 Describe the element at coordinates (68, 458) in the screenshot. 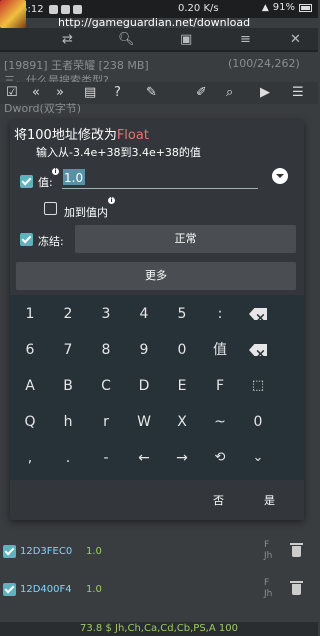

I see `key: .` at that location.